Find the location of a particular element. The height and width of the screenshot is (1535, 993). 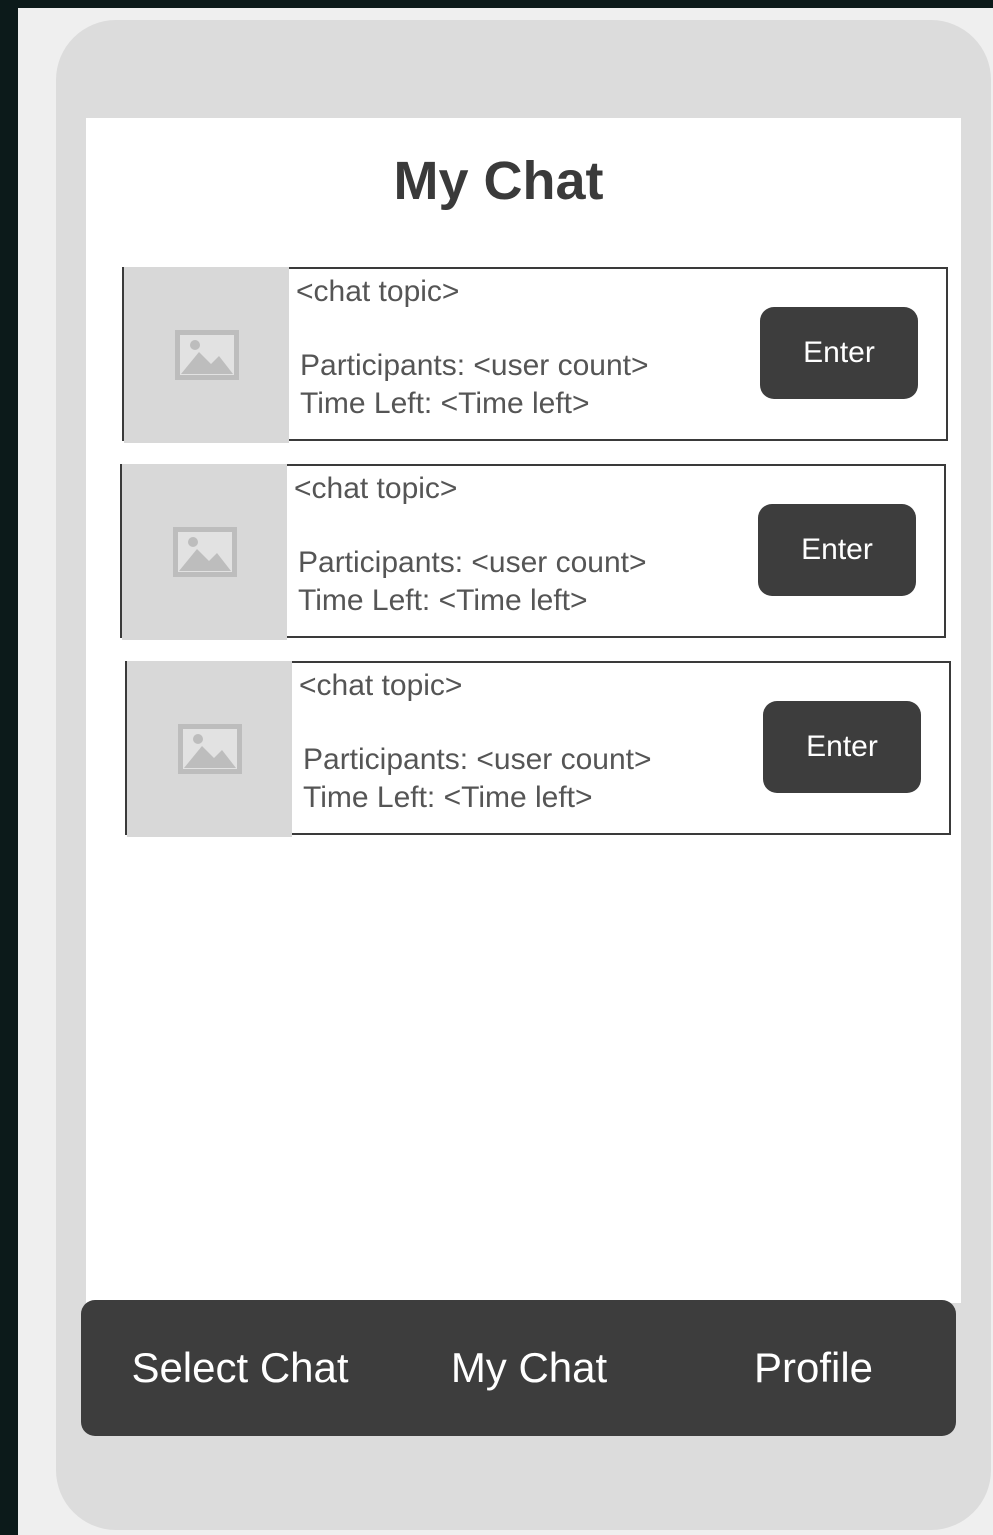

bottom-navigation: Select Chat My Chat Profile is located at coordinates (518, 1368).